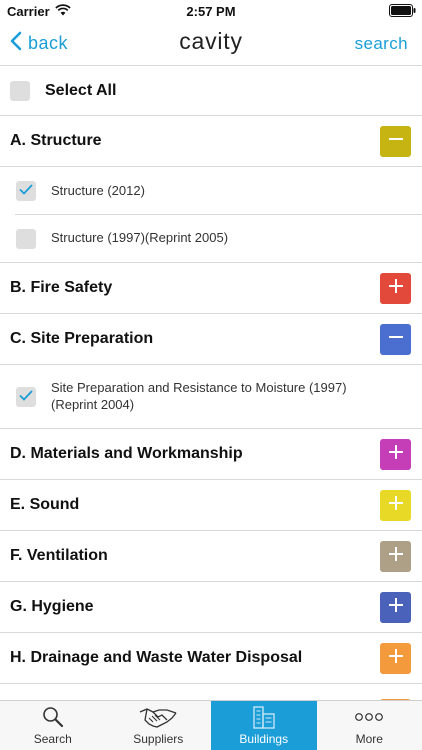  What do you see at coordinates (81, 90) in the screenshot?
I see `select-all-label: Select All` at bounding box center [81, 90].